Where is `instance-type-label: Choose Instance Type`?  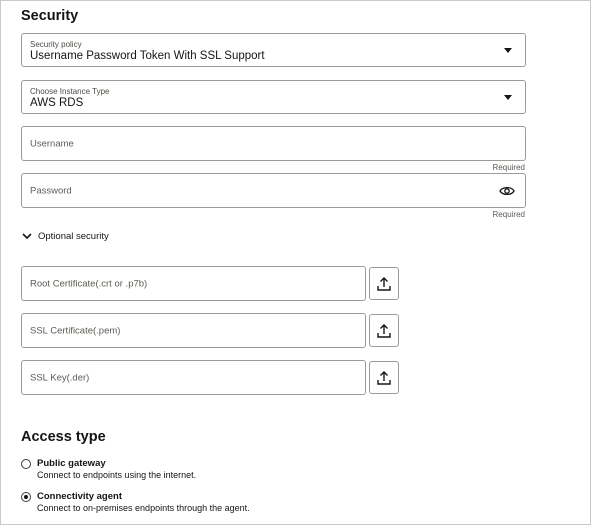 instance-type-label: Choose Instance Type is located at coordinates (70, 91).